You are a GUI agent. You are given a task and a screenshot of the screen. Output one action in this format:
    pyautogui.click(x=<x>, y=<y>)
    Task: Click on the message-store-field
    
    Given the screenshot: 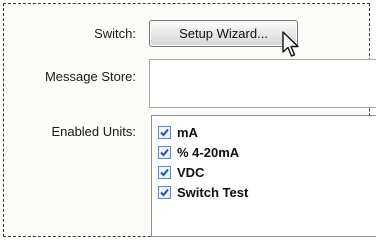 What is the action you would take?
    pyautogui.click(x=262, y=83)
    